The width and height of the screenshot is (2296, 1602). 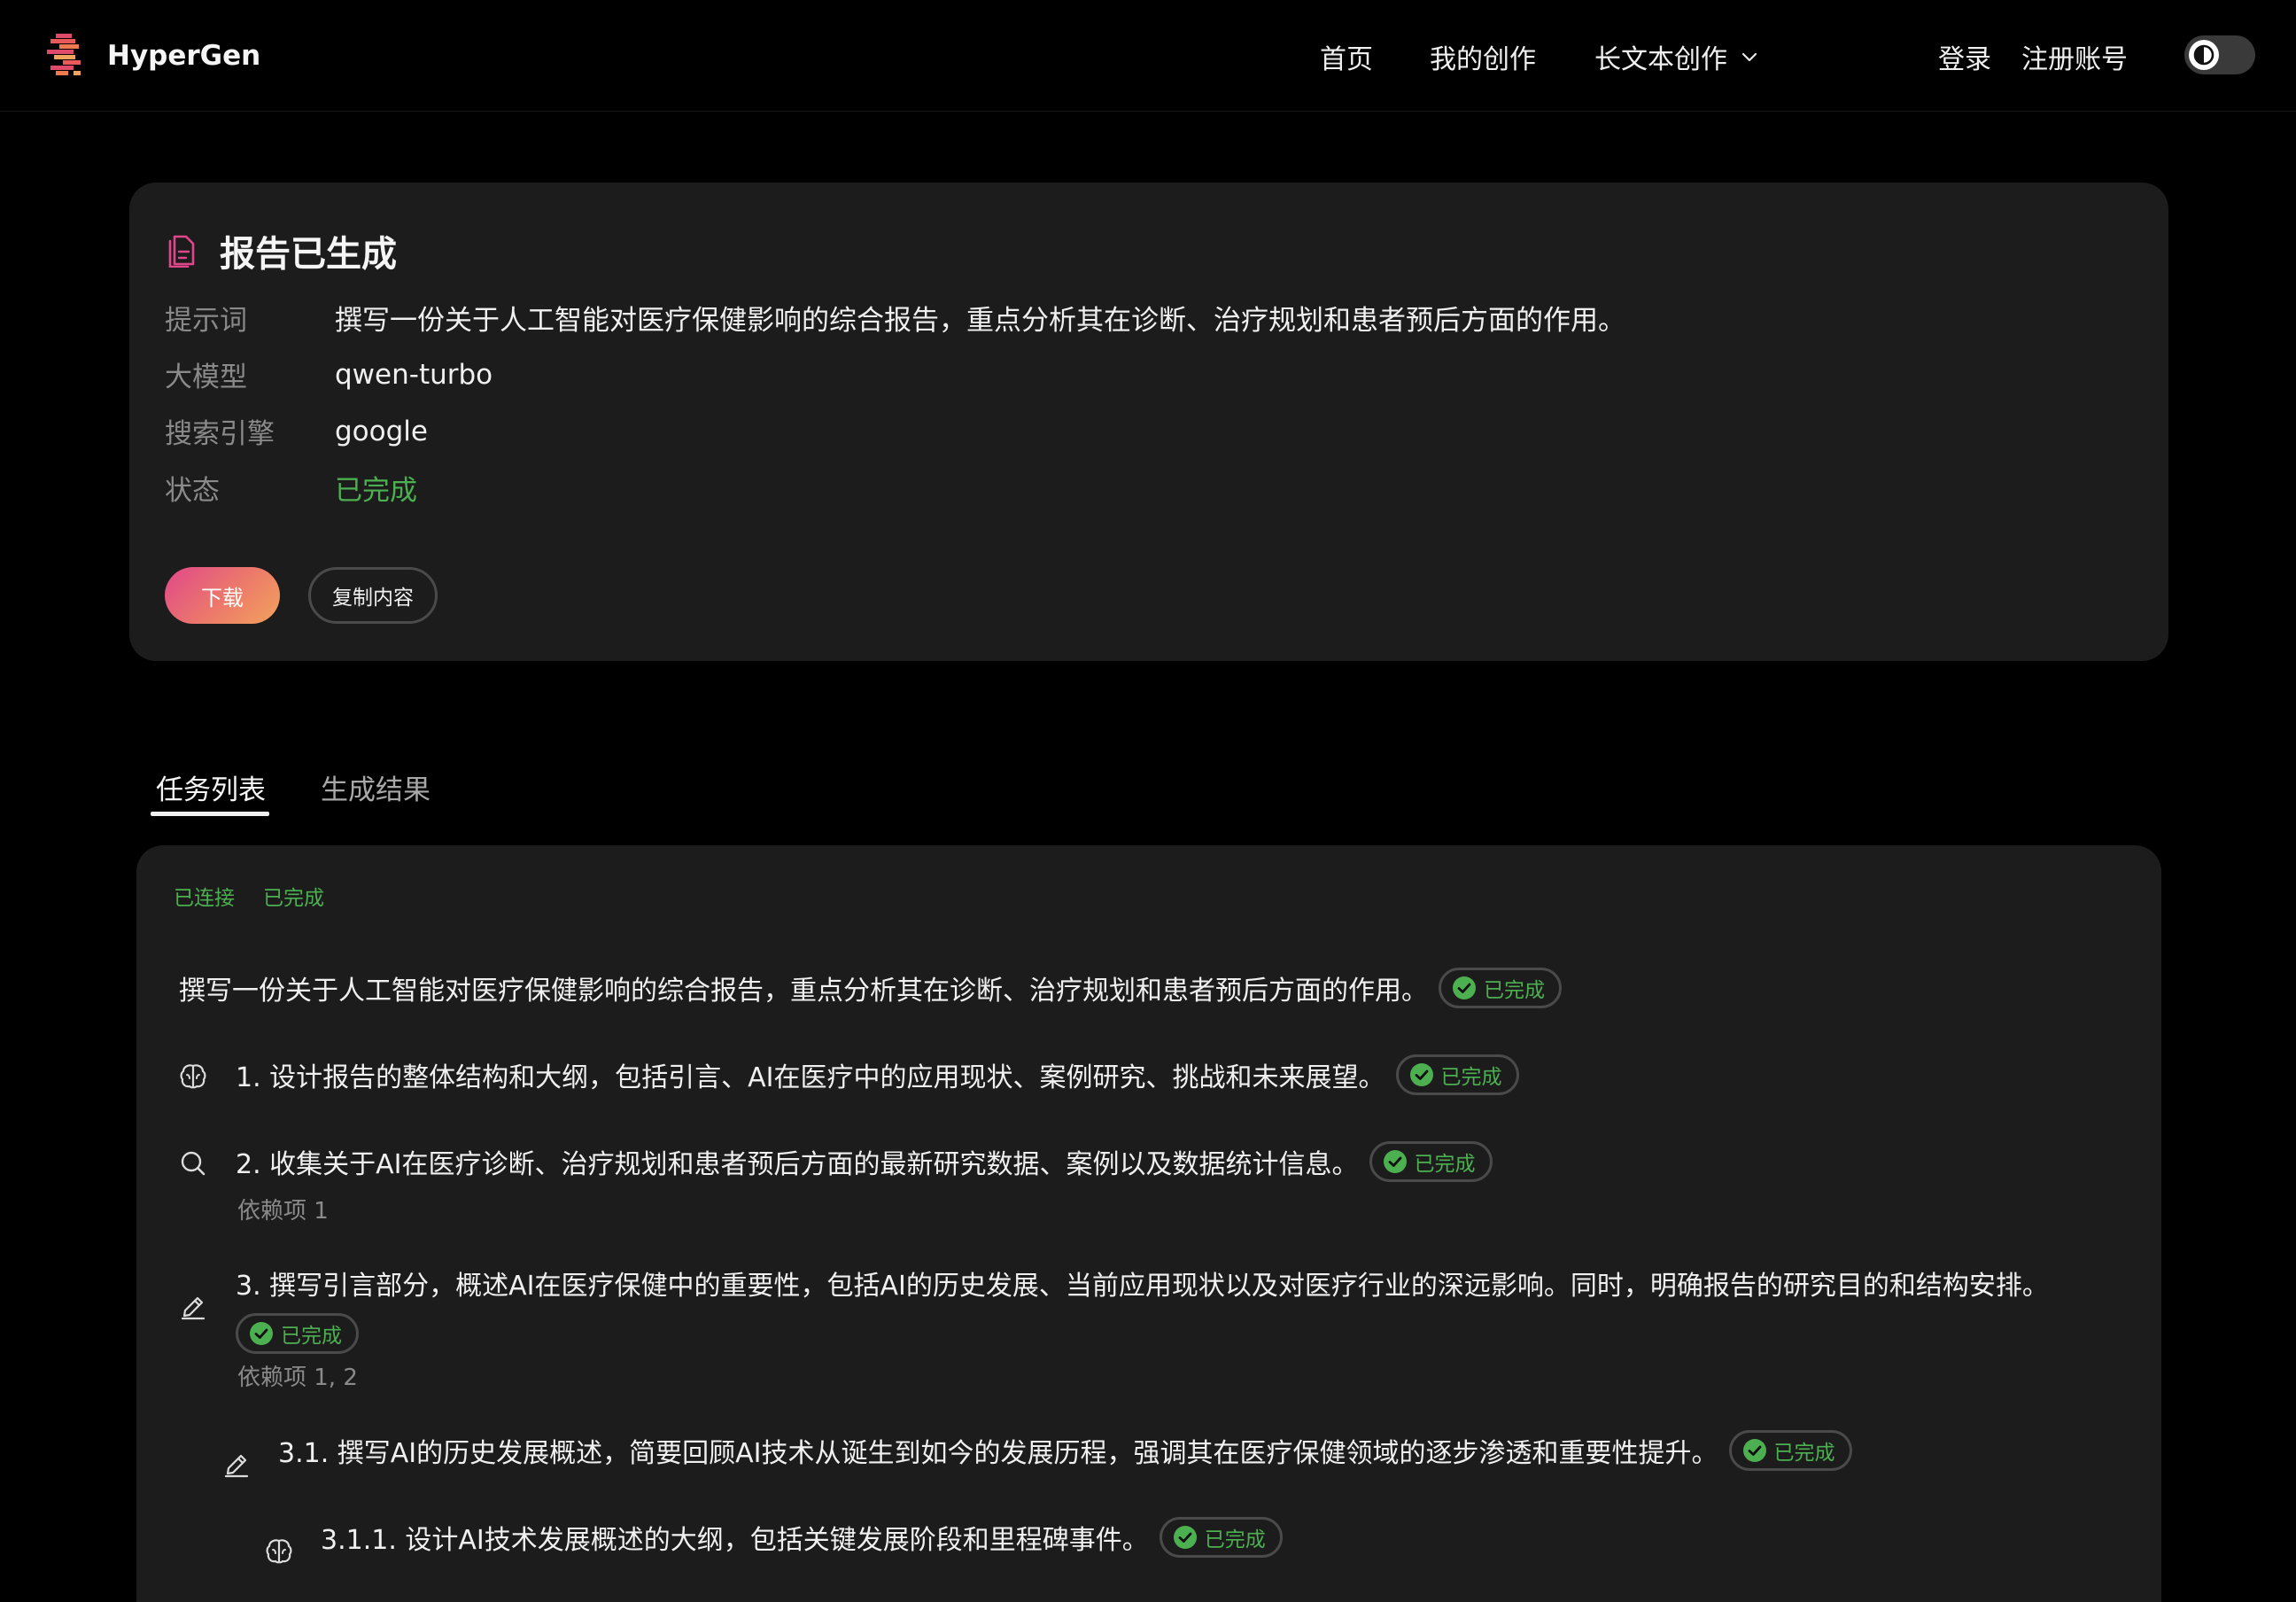 I want to click on connection-status: 已连接 已完成, so click(x=263, y=896).